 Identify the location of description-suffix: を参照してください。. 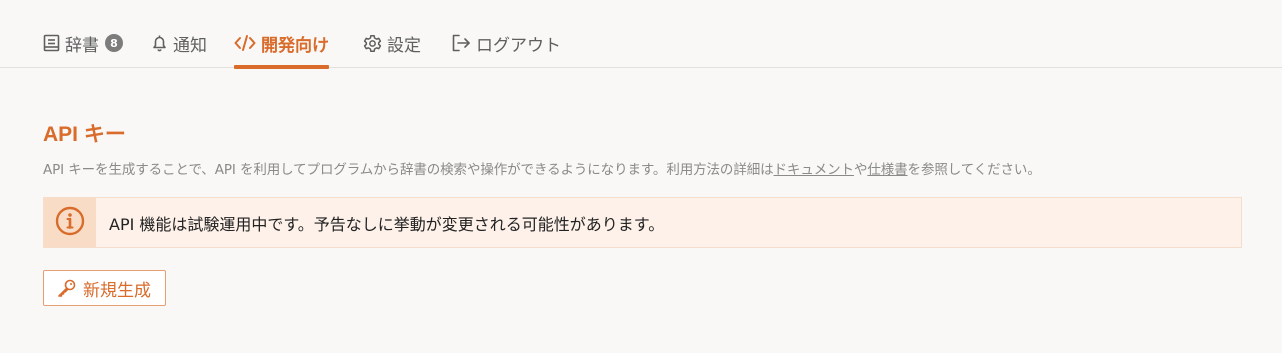
(974, 170).